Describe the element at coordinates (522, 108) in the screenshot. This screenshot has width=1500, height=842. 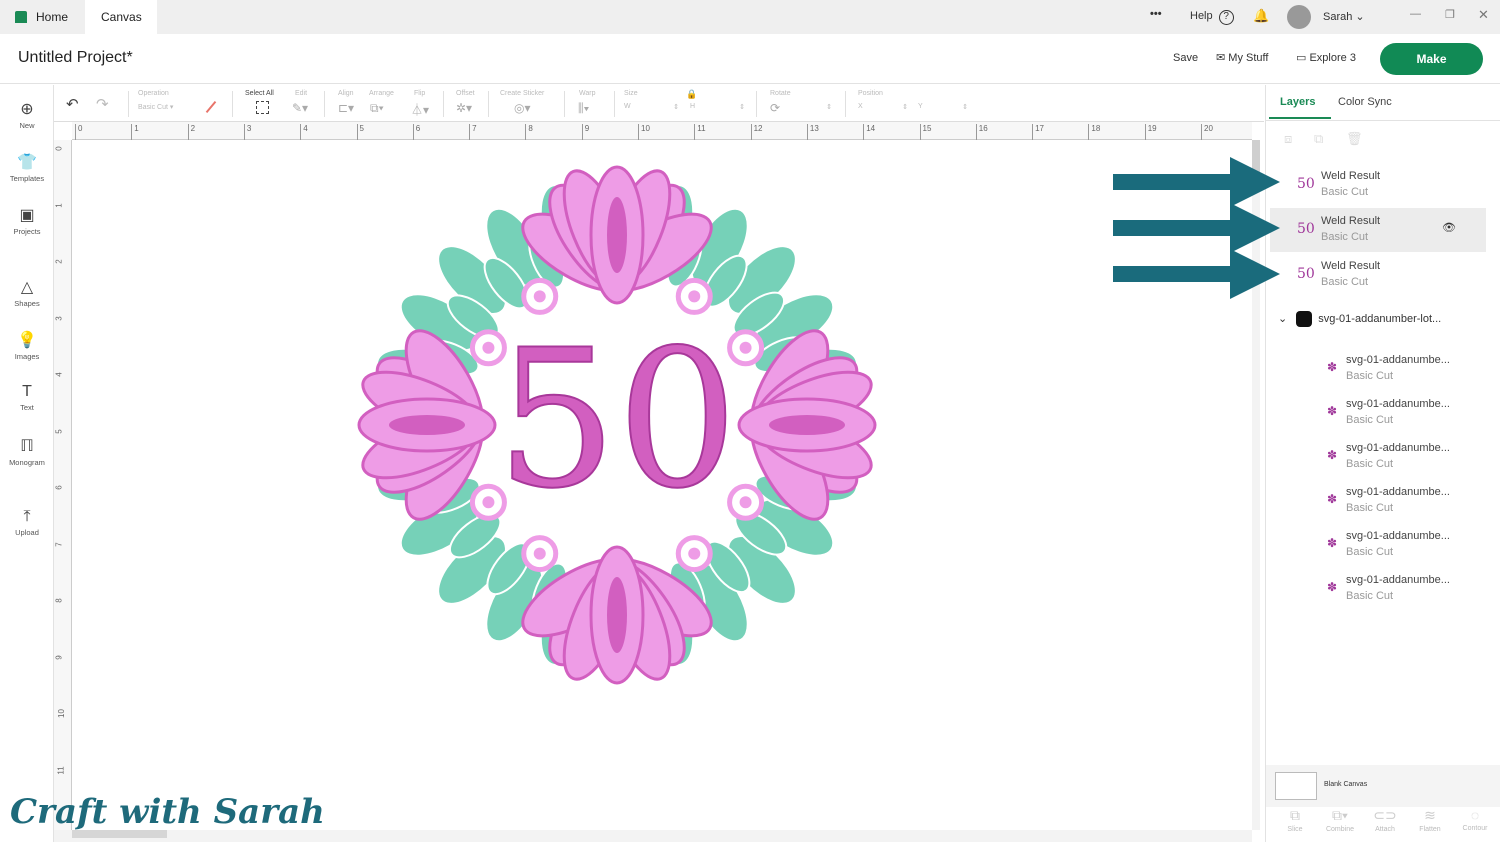
I see `sticker-icon: ◎▾` at that location.